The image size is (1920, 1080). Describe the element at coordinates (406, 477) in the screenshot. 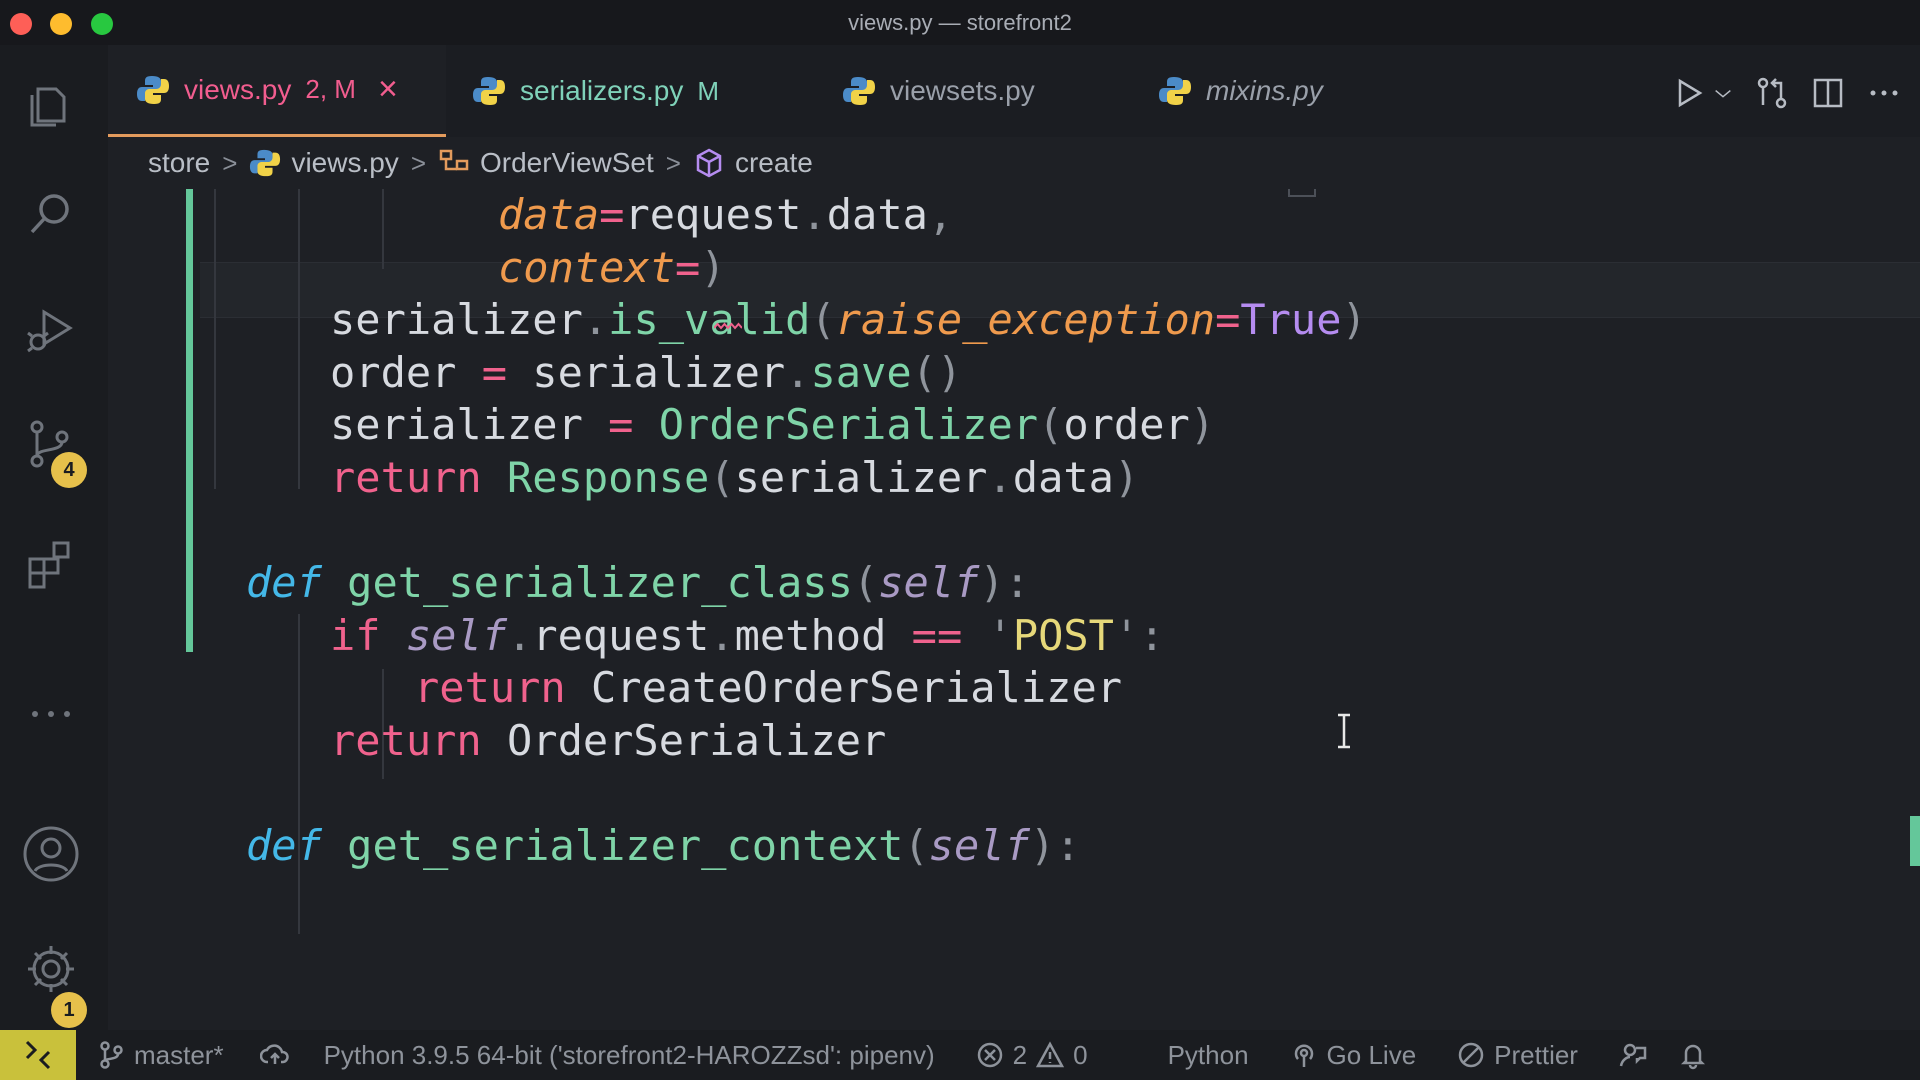

I see `code-token: return` at that location.